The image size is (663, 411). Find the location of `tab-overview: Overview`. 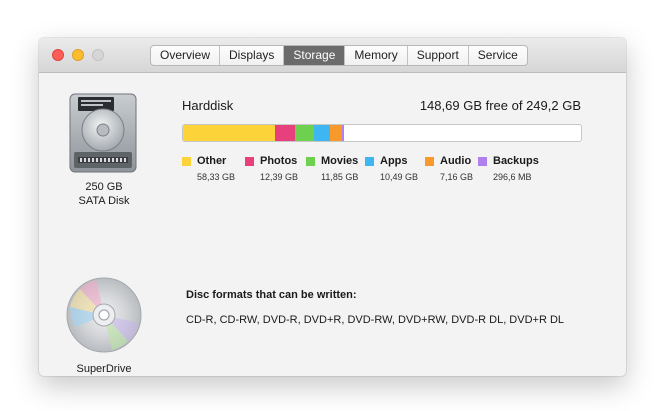

tab-overview: Overview is located at coordinates (186, 55).